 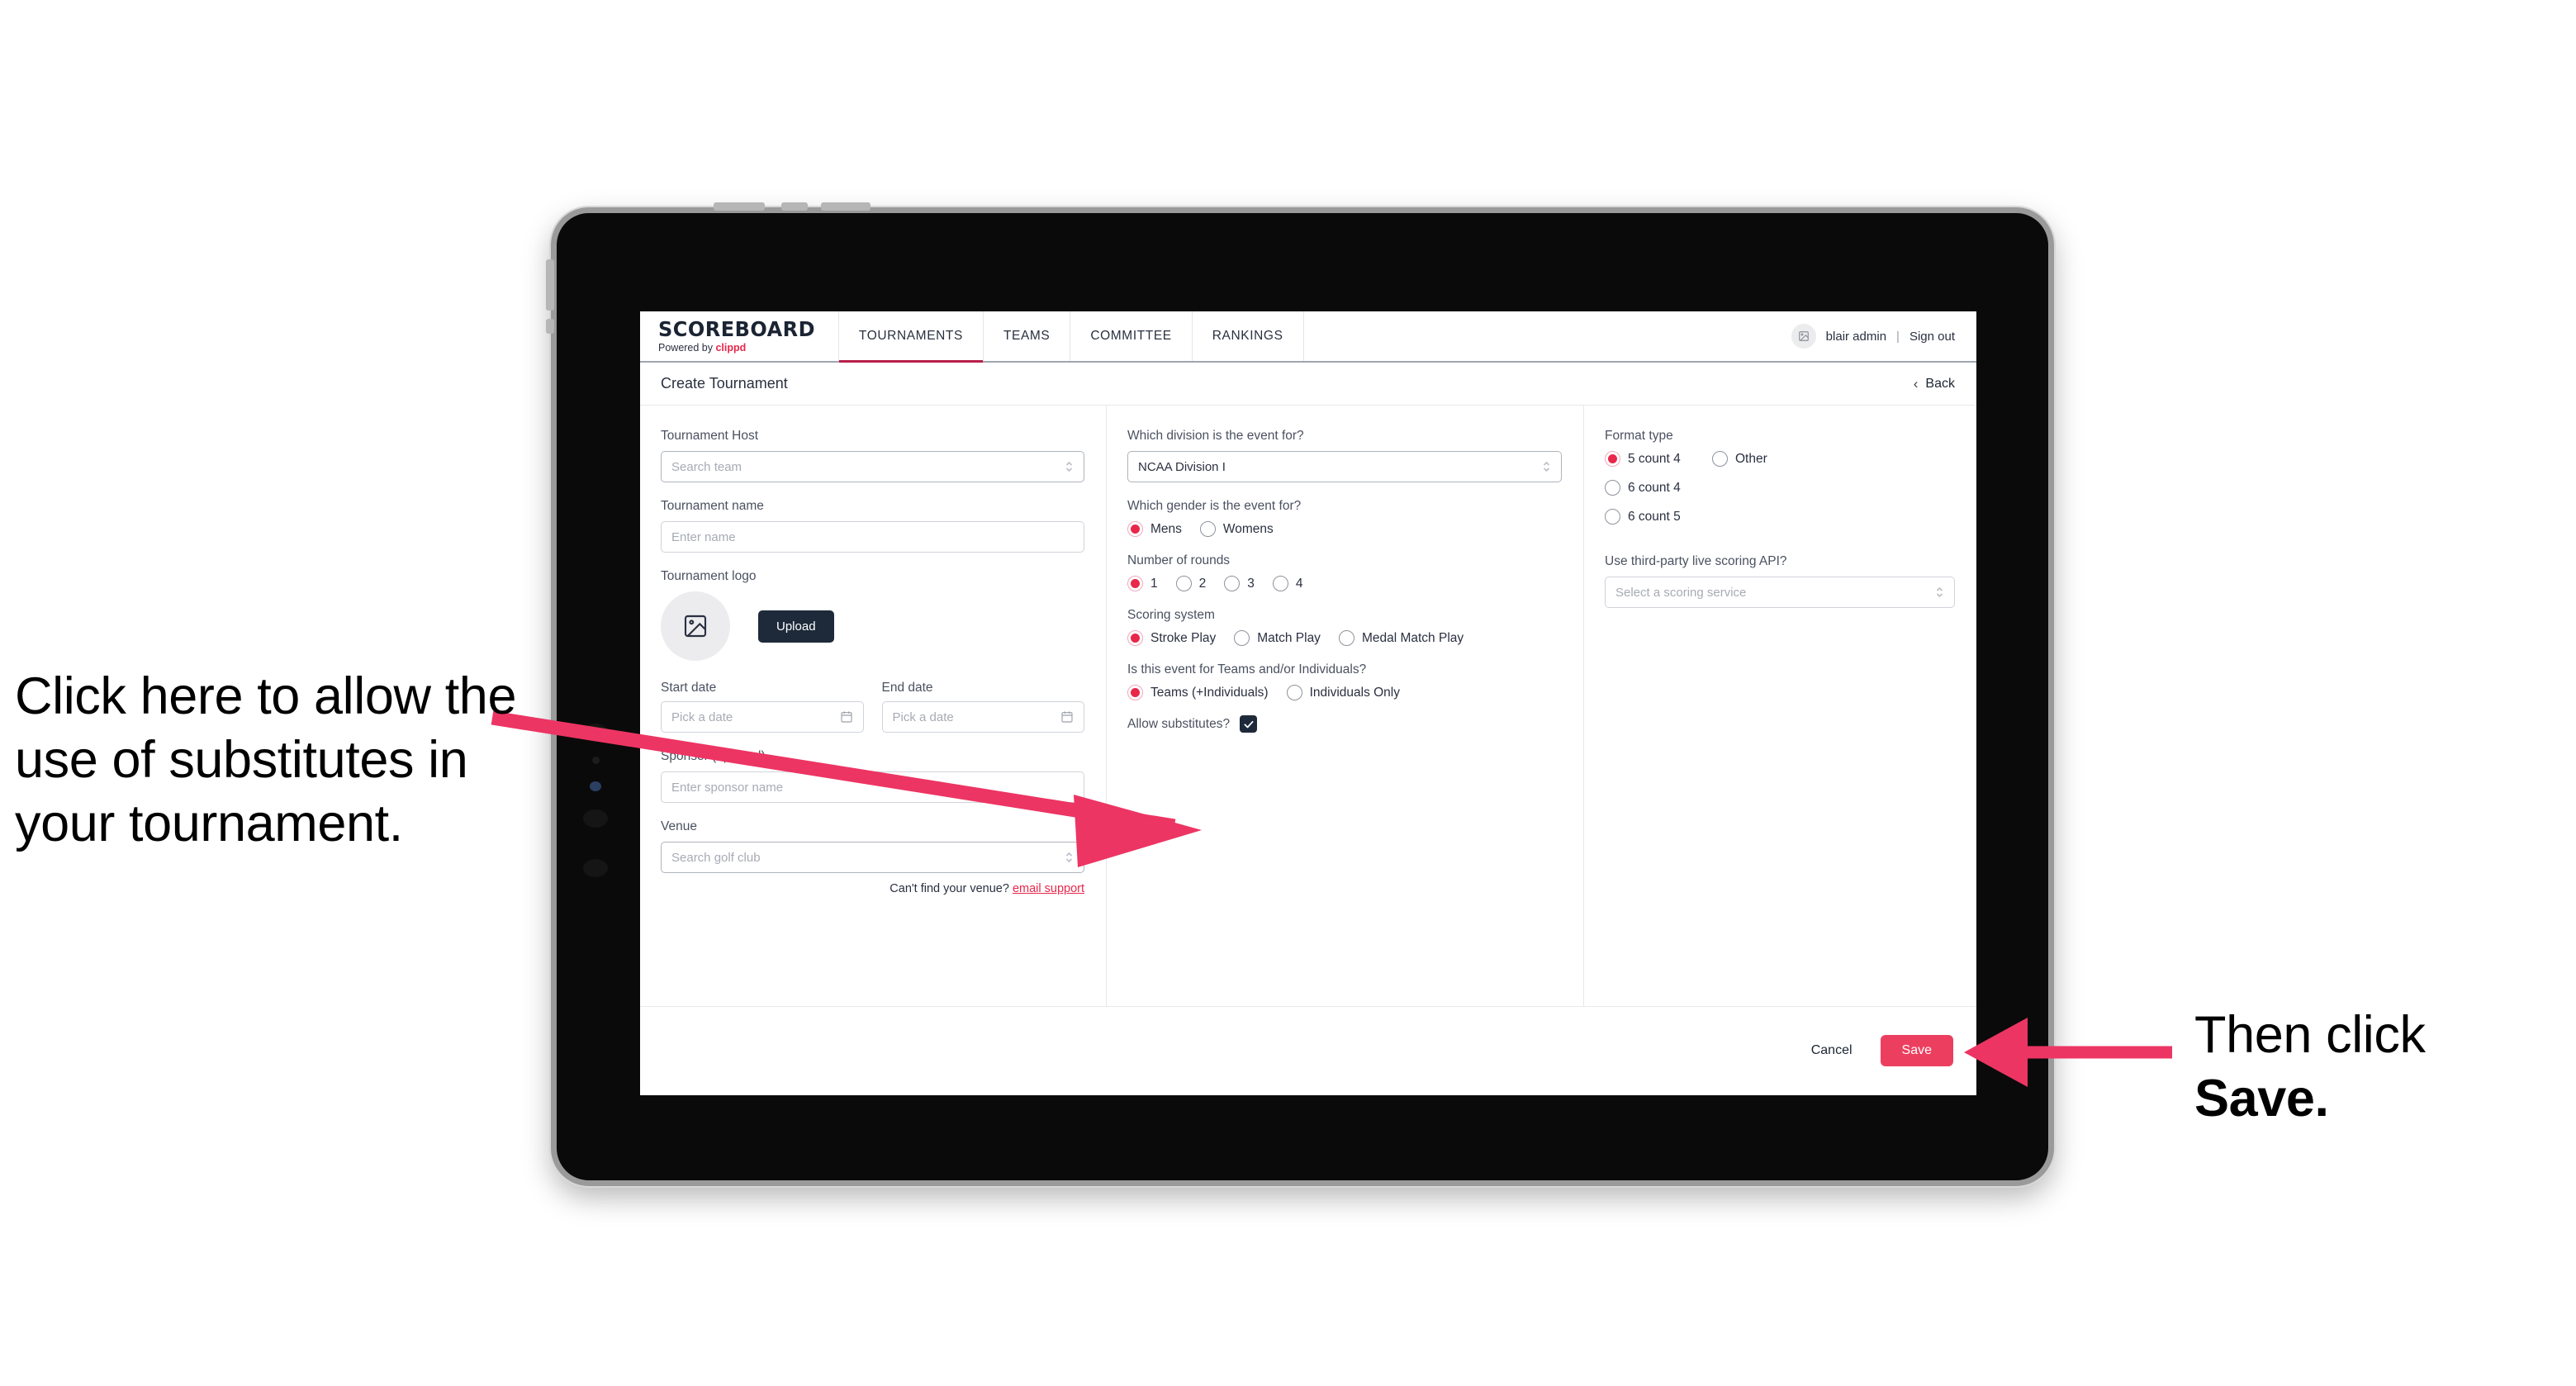 I want to click on division-label: Which division is the event for?, so click(x=1215, y=436).